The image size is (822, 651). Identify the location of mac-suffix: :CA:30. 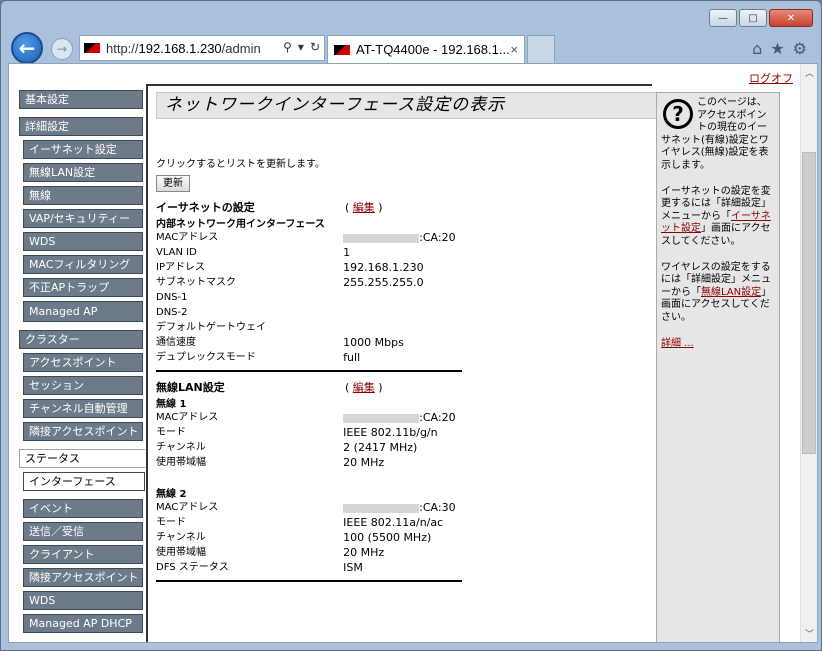
(437, 507).